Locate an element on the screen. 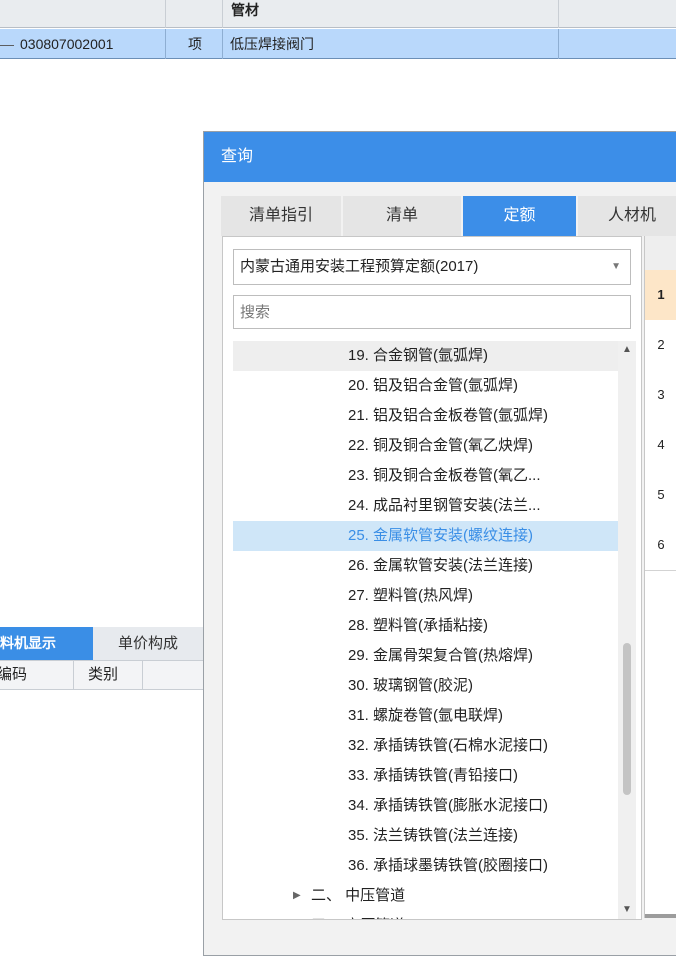 The height and width of the screenshot is (956, 676). tree-item: 31. 螺旋卷管(氩电联焊) is located at coordinates (425, 716).